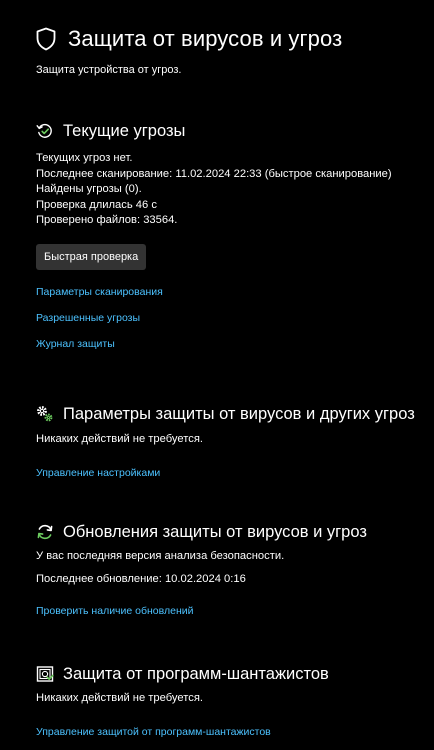  I want to click on scan-history-icon, so click(45, 131).